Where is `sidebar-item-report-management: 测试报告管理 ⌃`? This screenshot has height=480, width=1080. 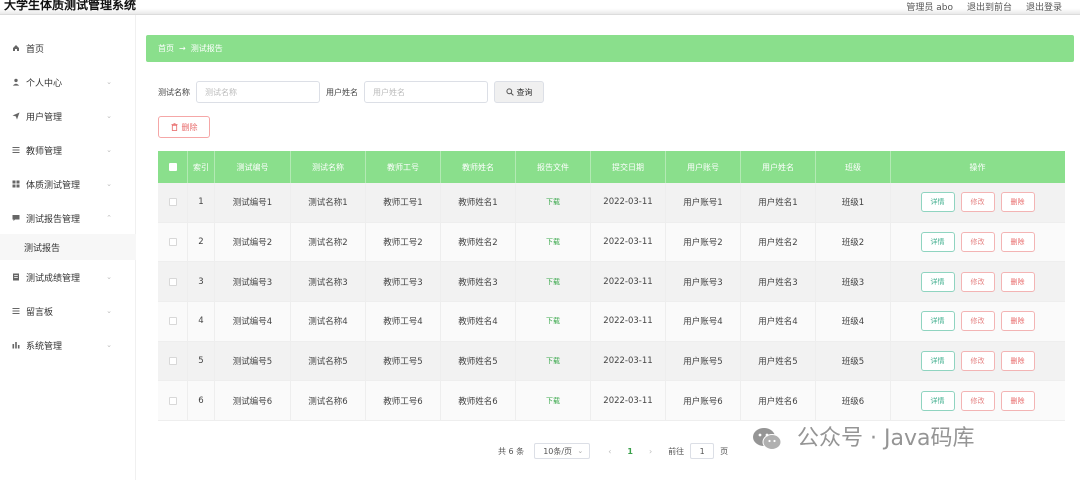 sidebar-item-report-management: 测试报告管理 ⌃ is located at coordinates (68, 218).